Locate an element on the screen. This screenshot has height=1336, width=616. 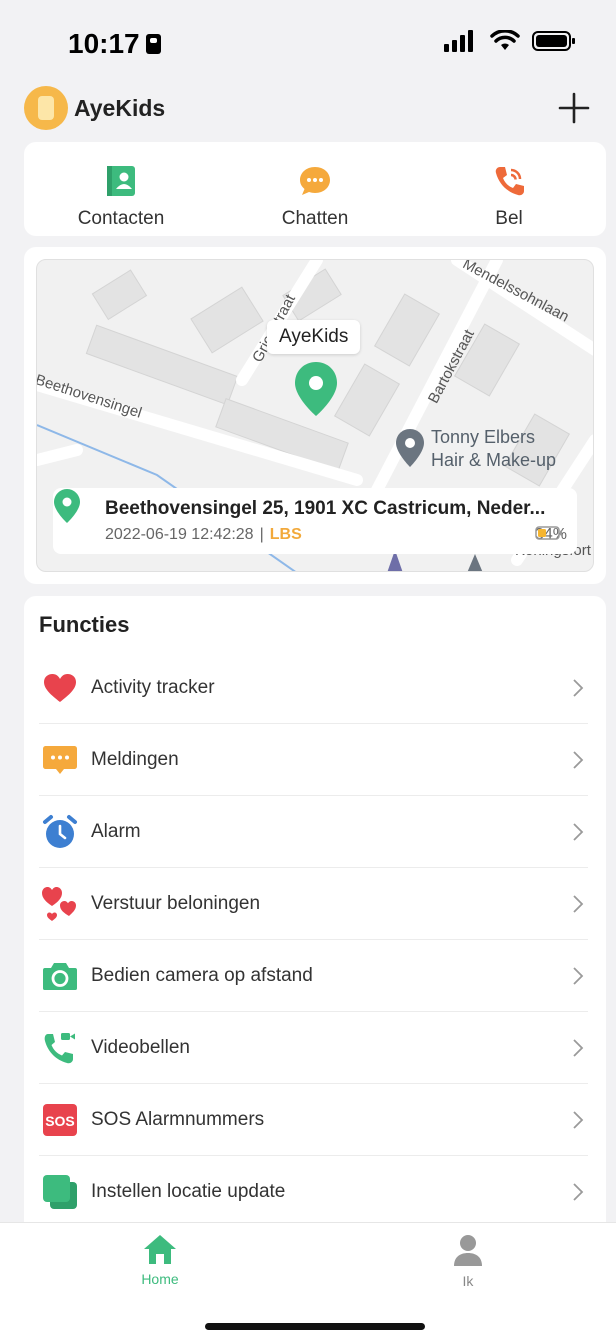
device-tag: AyeKids is located at coordinates (314, 337).